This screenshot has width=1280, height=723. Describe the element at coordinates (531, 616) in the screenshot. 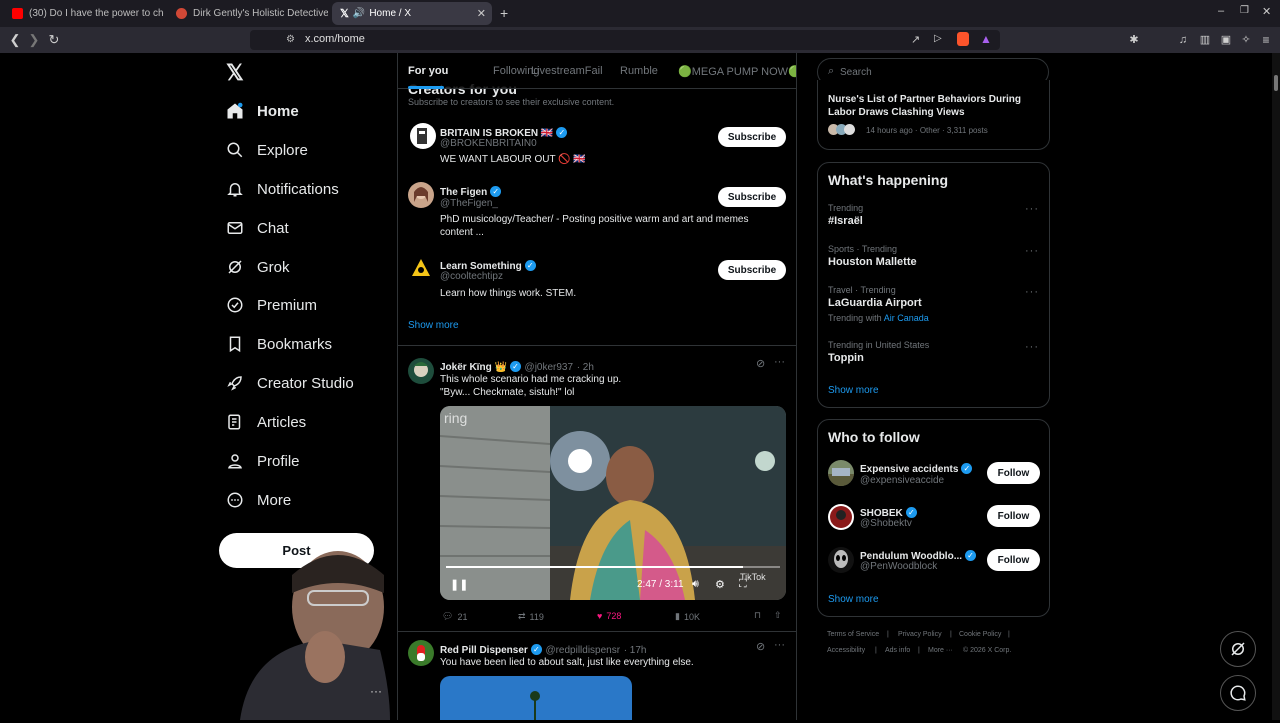

I see `repost-action: ⇄ 119` at that location.